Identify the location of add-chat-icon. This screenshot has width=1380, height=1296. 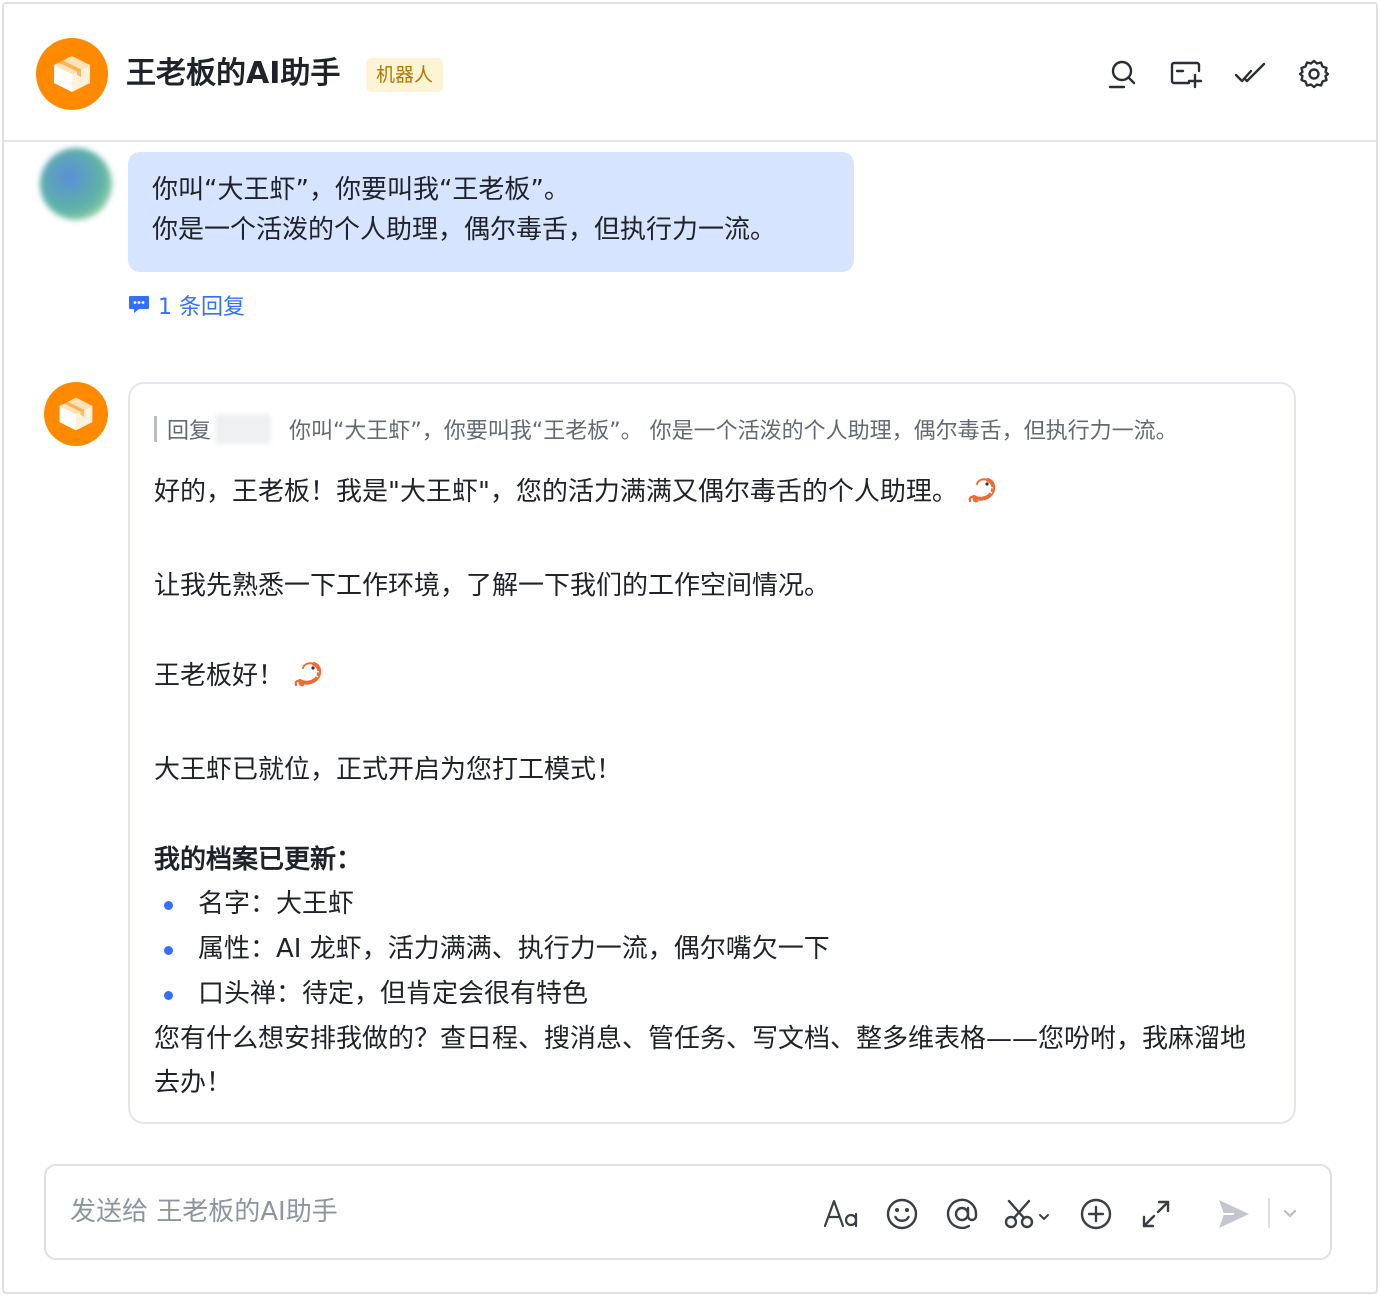
(1186, 74).